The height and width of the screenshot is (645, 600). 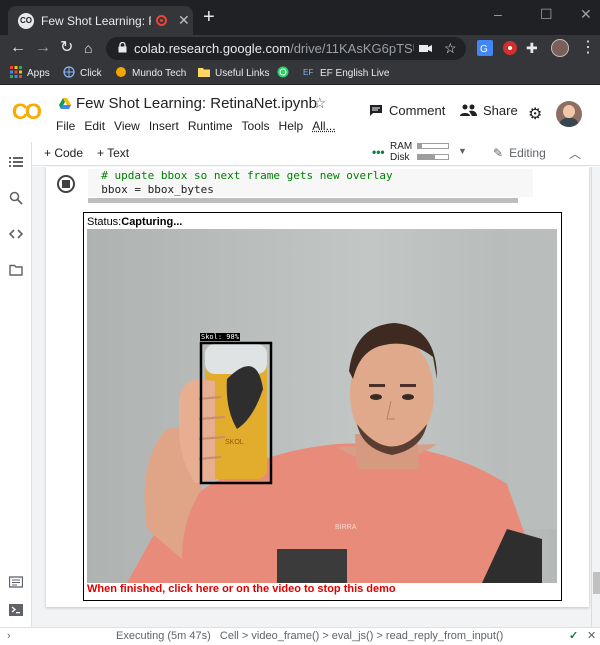 I want to click on comment-icon, so click(x=376, y=110).